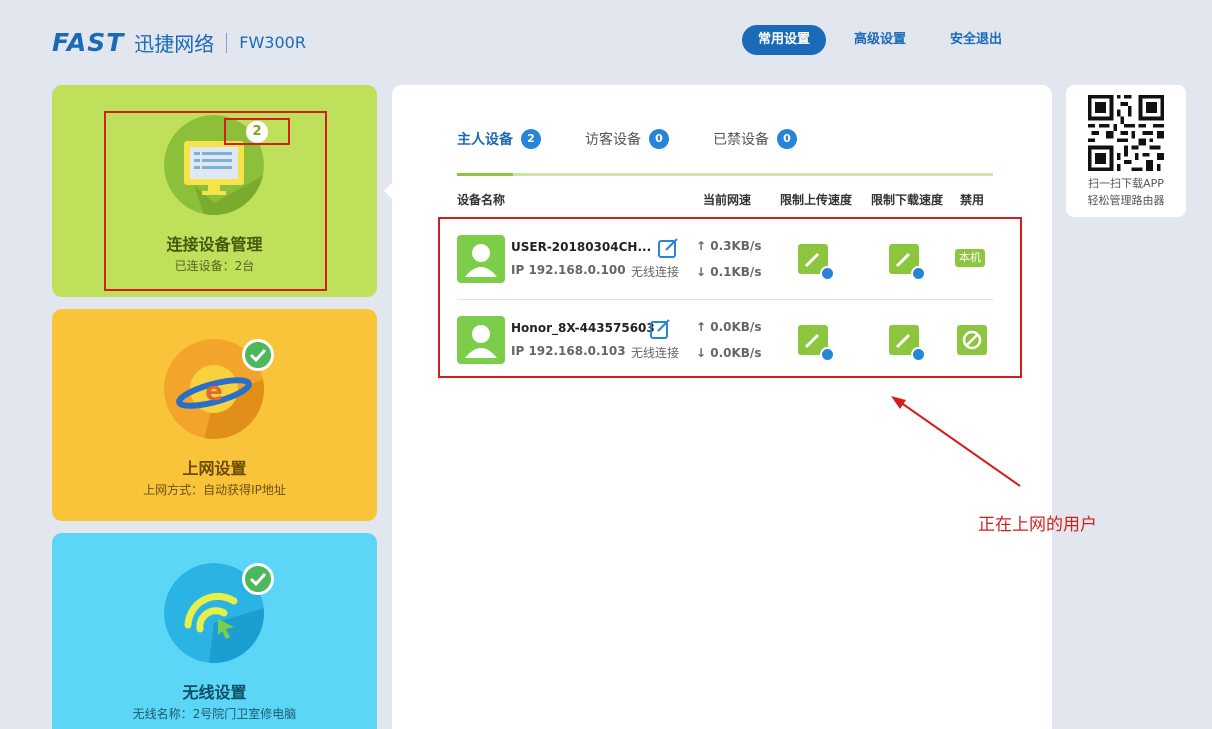  I want to click on annotation-text: 正在上网的用户, so click(1037, 522).